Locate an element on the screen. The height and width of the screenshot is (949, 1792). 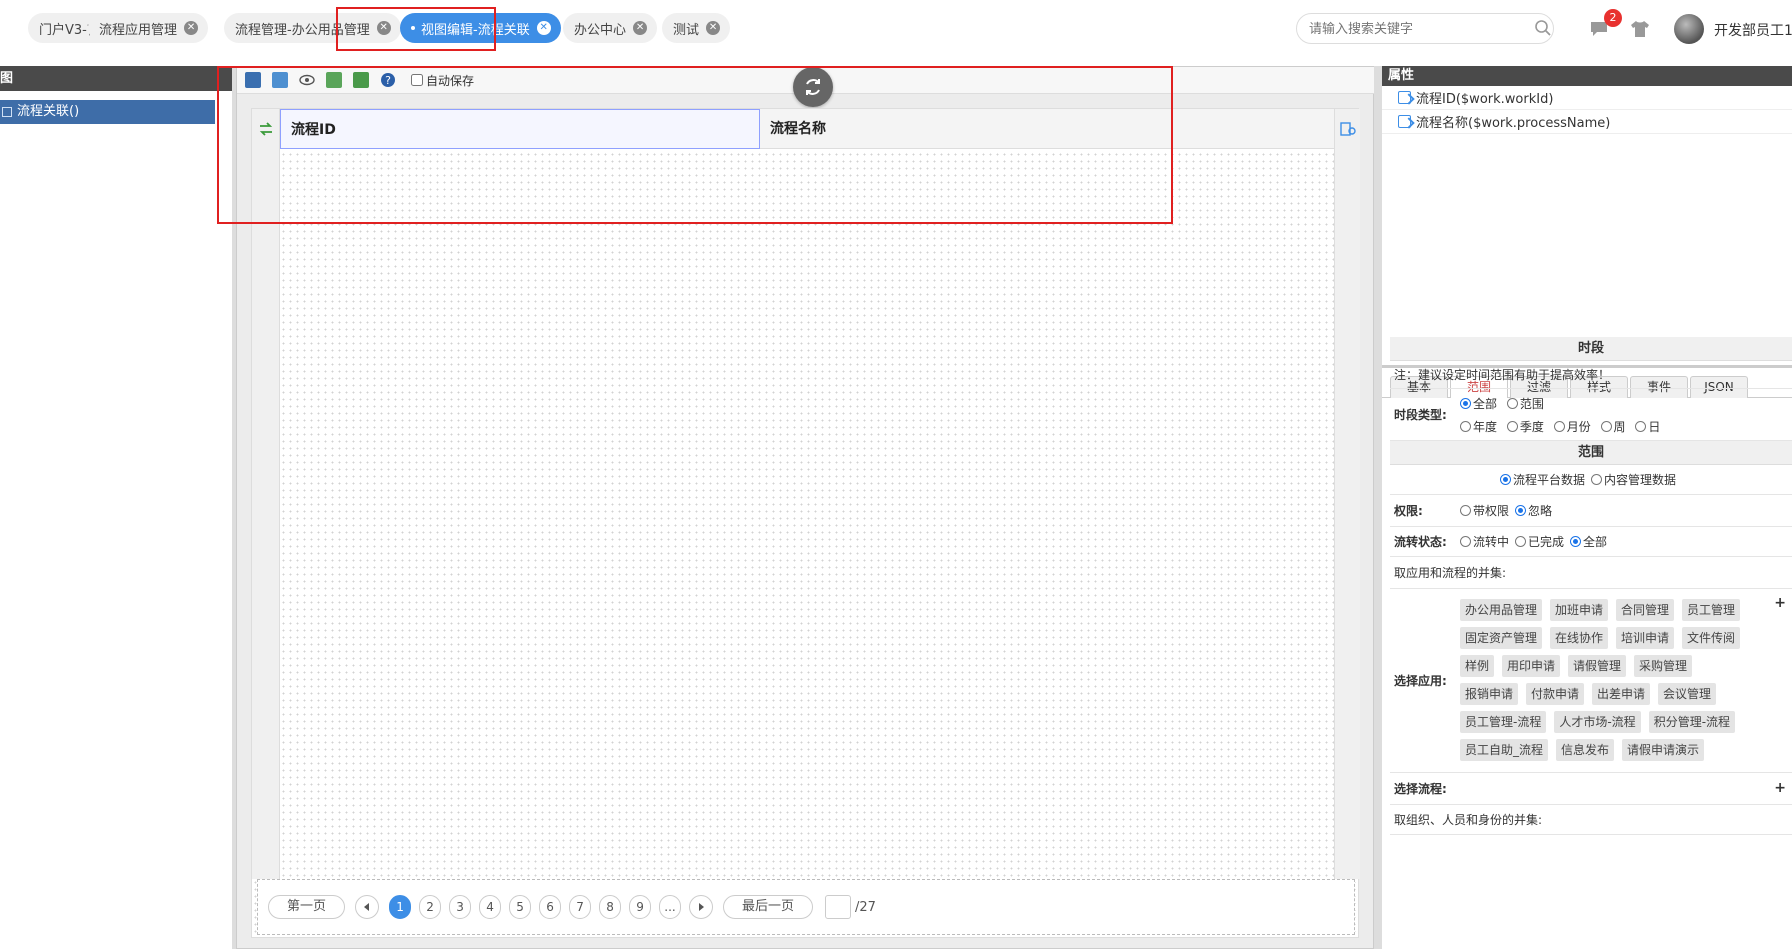
app-chip: 人才市场-流程 is located at coordinates (1597, 721).